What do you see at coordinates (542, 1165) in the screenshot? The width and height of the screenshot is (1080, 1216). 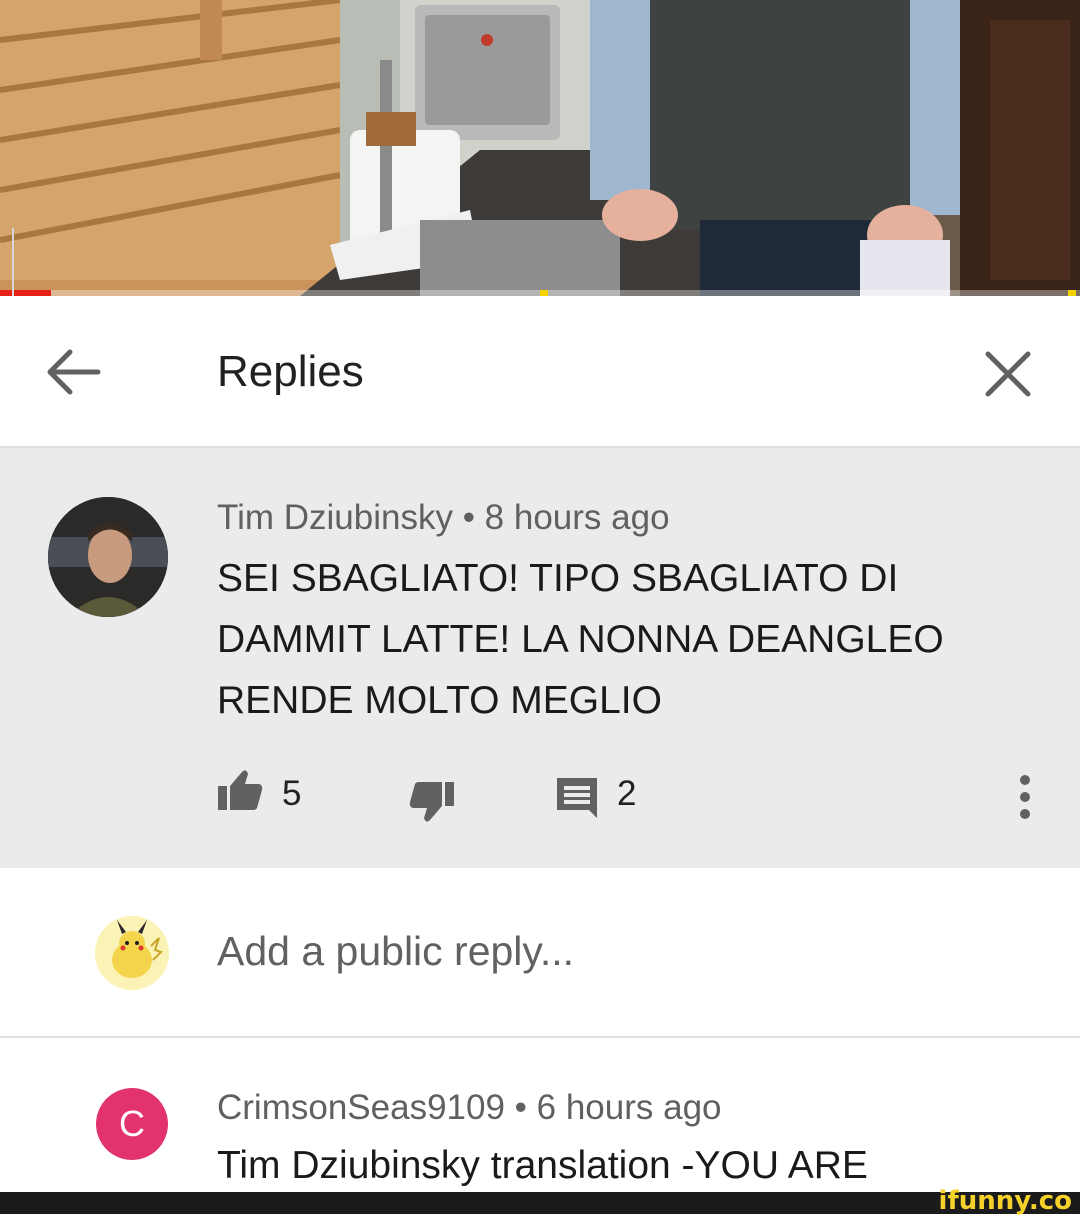 I see `comment-text: Tim Dziubinsky translation -YOU ARE` at bounding box center [542, 1165].